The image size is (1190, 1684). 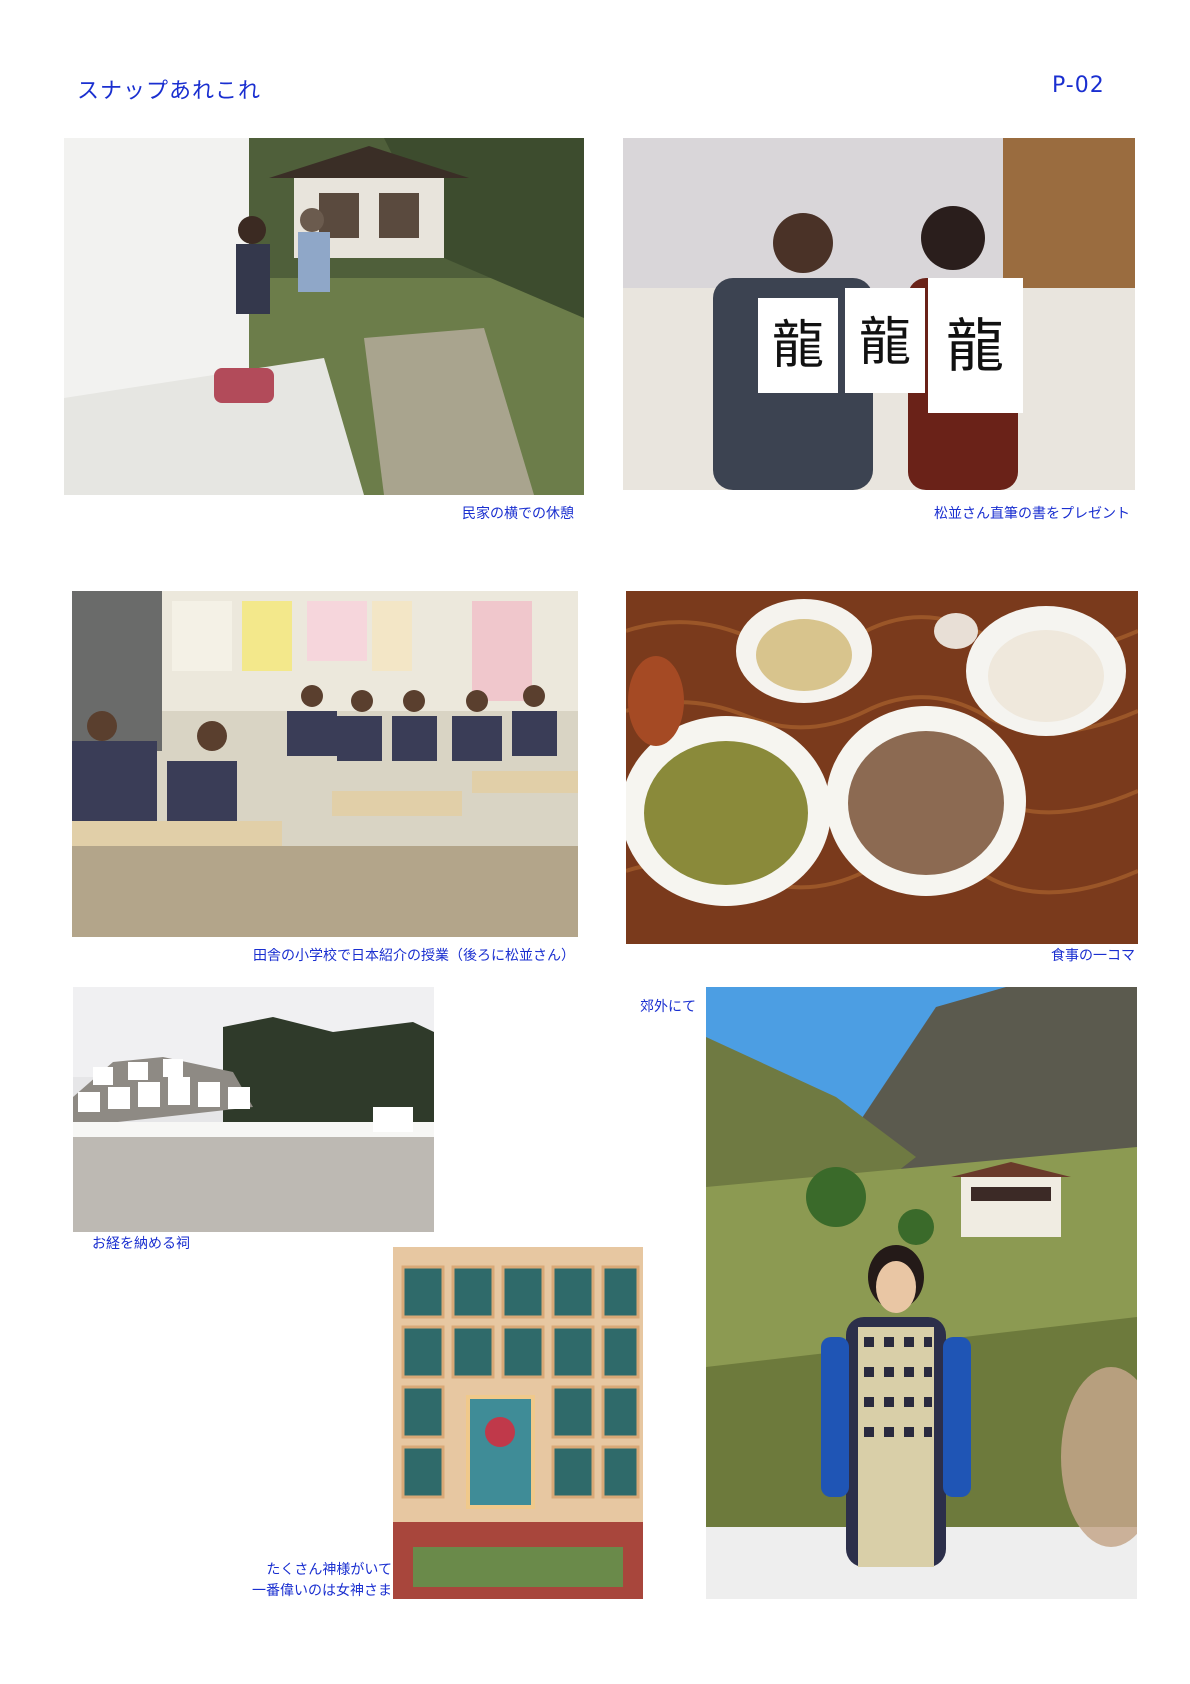 What do you see at coordinates (253, 1109) in the screenshot?
I see `photo-stupas` at bounding box center [253, 1109].